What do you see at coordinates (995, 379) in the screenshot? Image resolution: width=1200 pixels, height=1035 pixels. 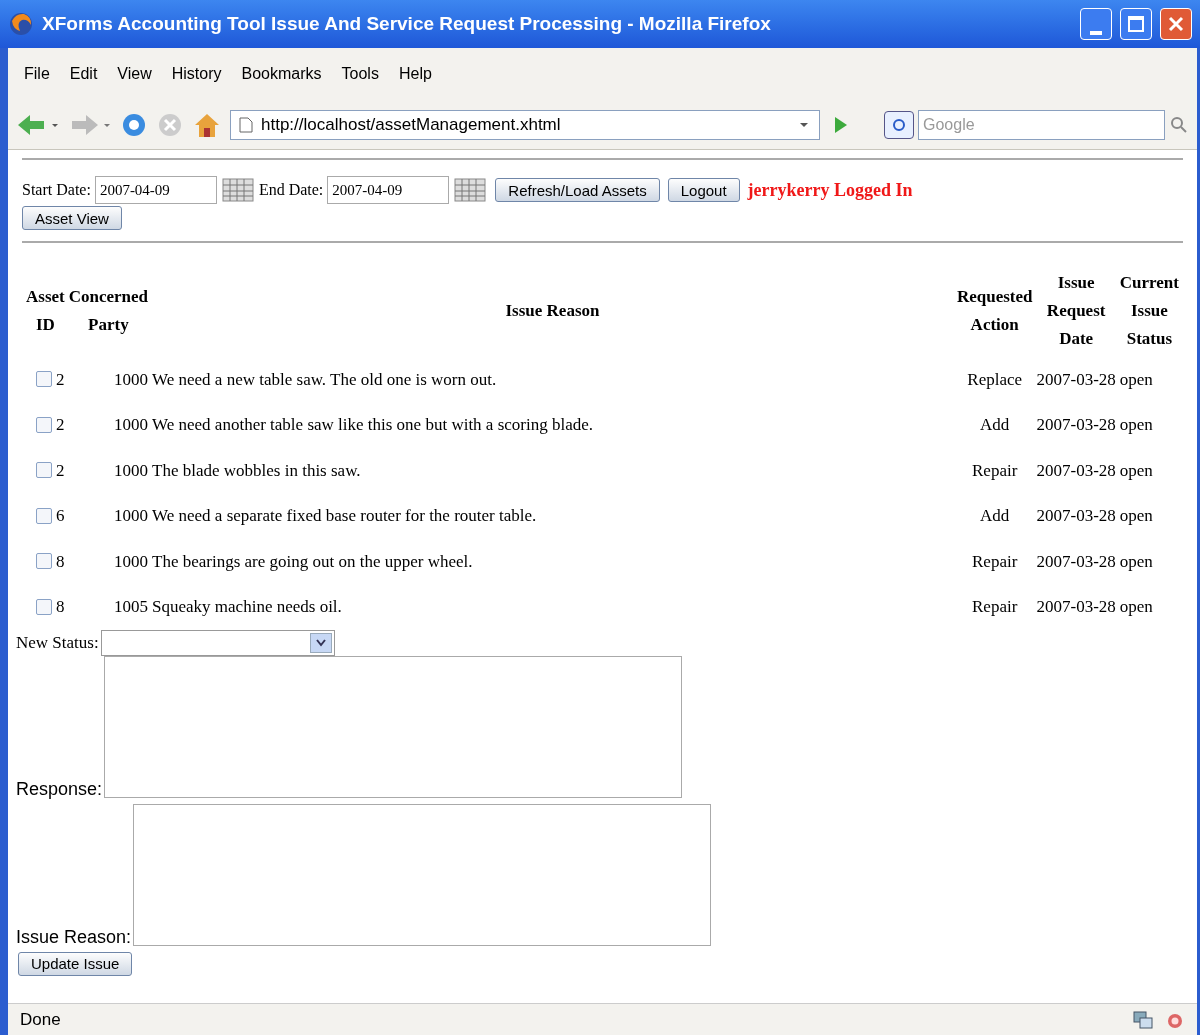 I see `table-cell: Replace` at bounding box center [995, 379].